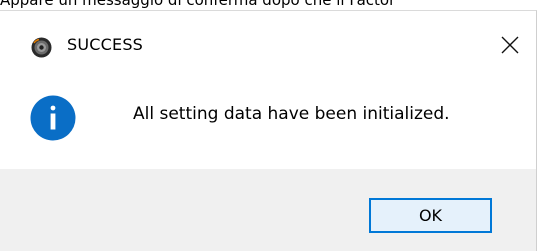 Image resolution: width=537 pixels, height=251 pixels. I want to click on dialog-message: All setting data have been initialized., so click(291, 114).